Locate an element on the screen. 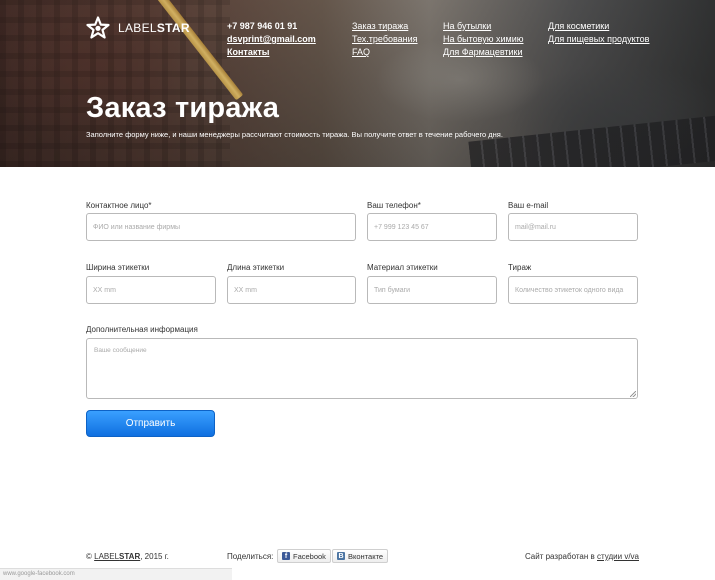  length-placeholder: XX mm is located at coordinates (245, 290).